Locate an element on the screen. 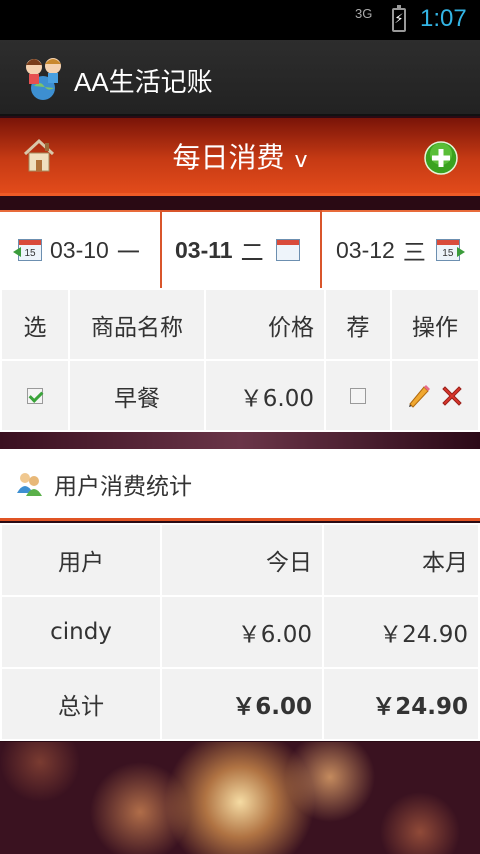 The image size is (480, 854). recommend-checkbox is located at coordinates (358, 396).